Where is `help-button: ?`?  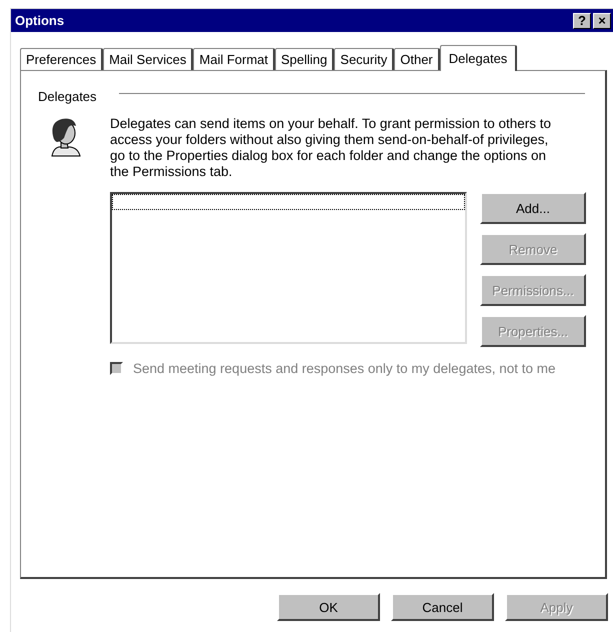 help-button: ? is located at coordinates (582, 20).